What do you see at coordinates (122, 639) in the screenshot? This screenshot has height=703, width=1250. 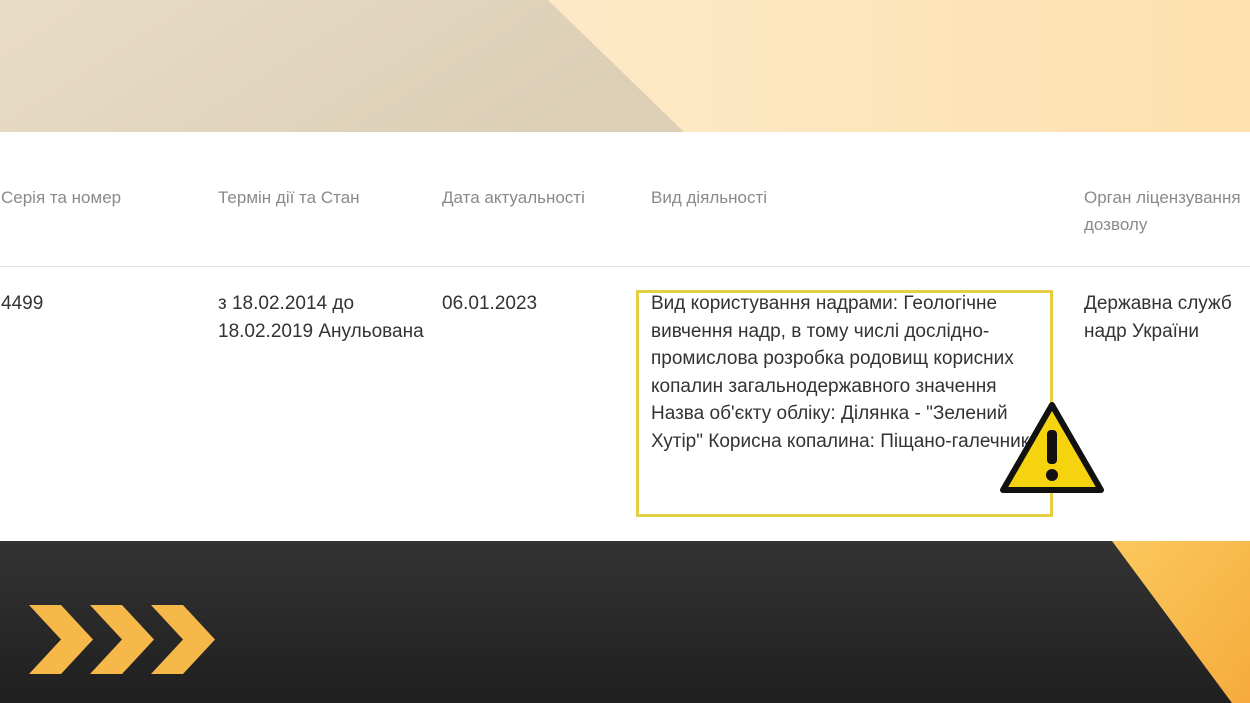 I see `triple-chevron-right-icon` at bounding box center [122, 639].